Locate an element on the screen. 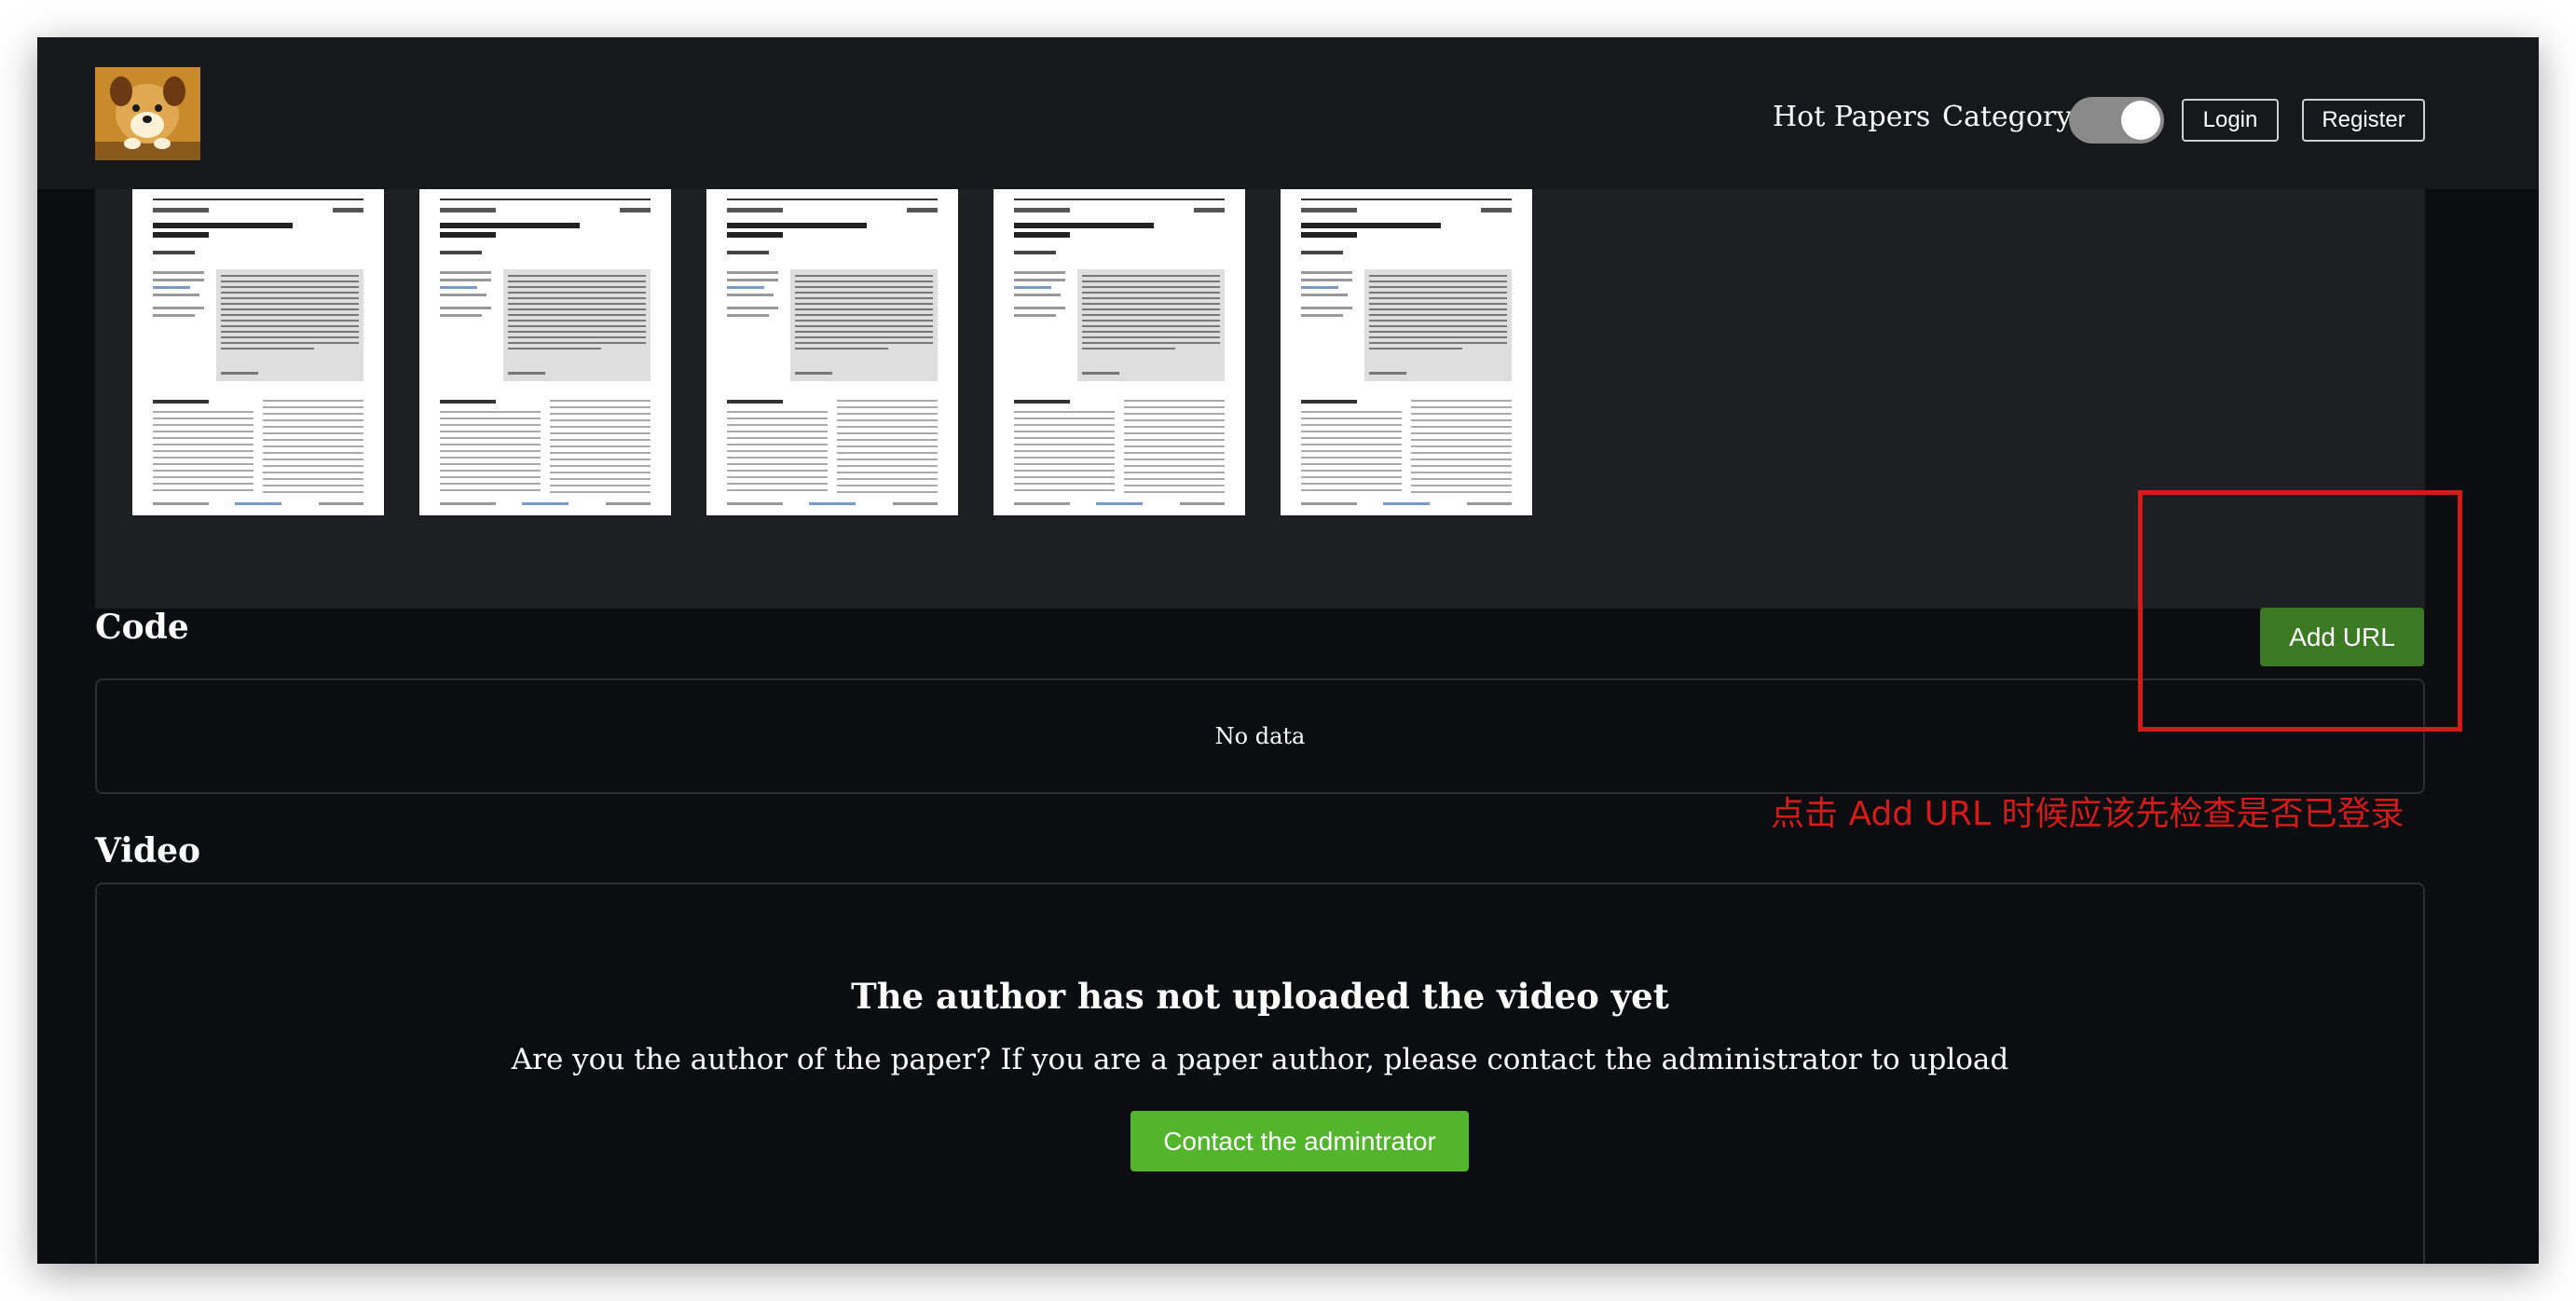 This screenshot has width=2576, height=1301. nav-category: Category is located at coordinates (2007, 117).